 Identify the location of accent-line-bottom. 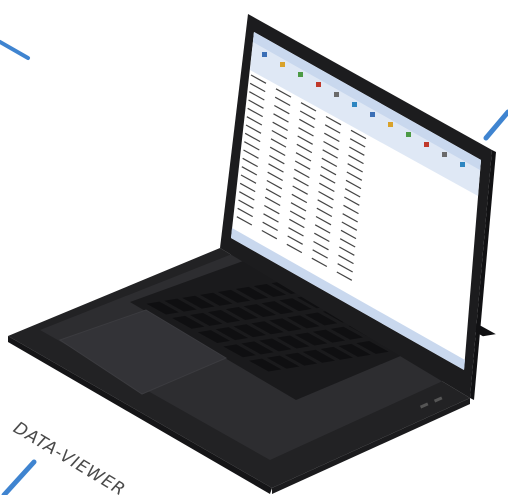
(19, 477).